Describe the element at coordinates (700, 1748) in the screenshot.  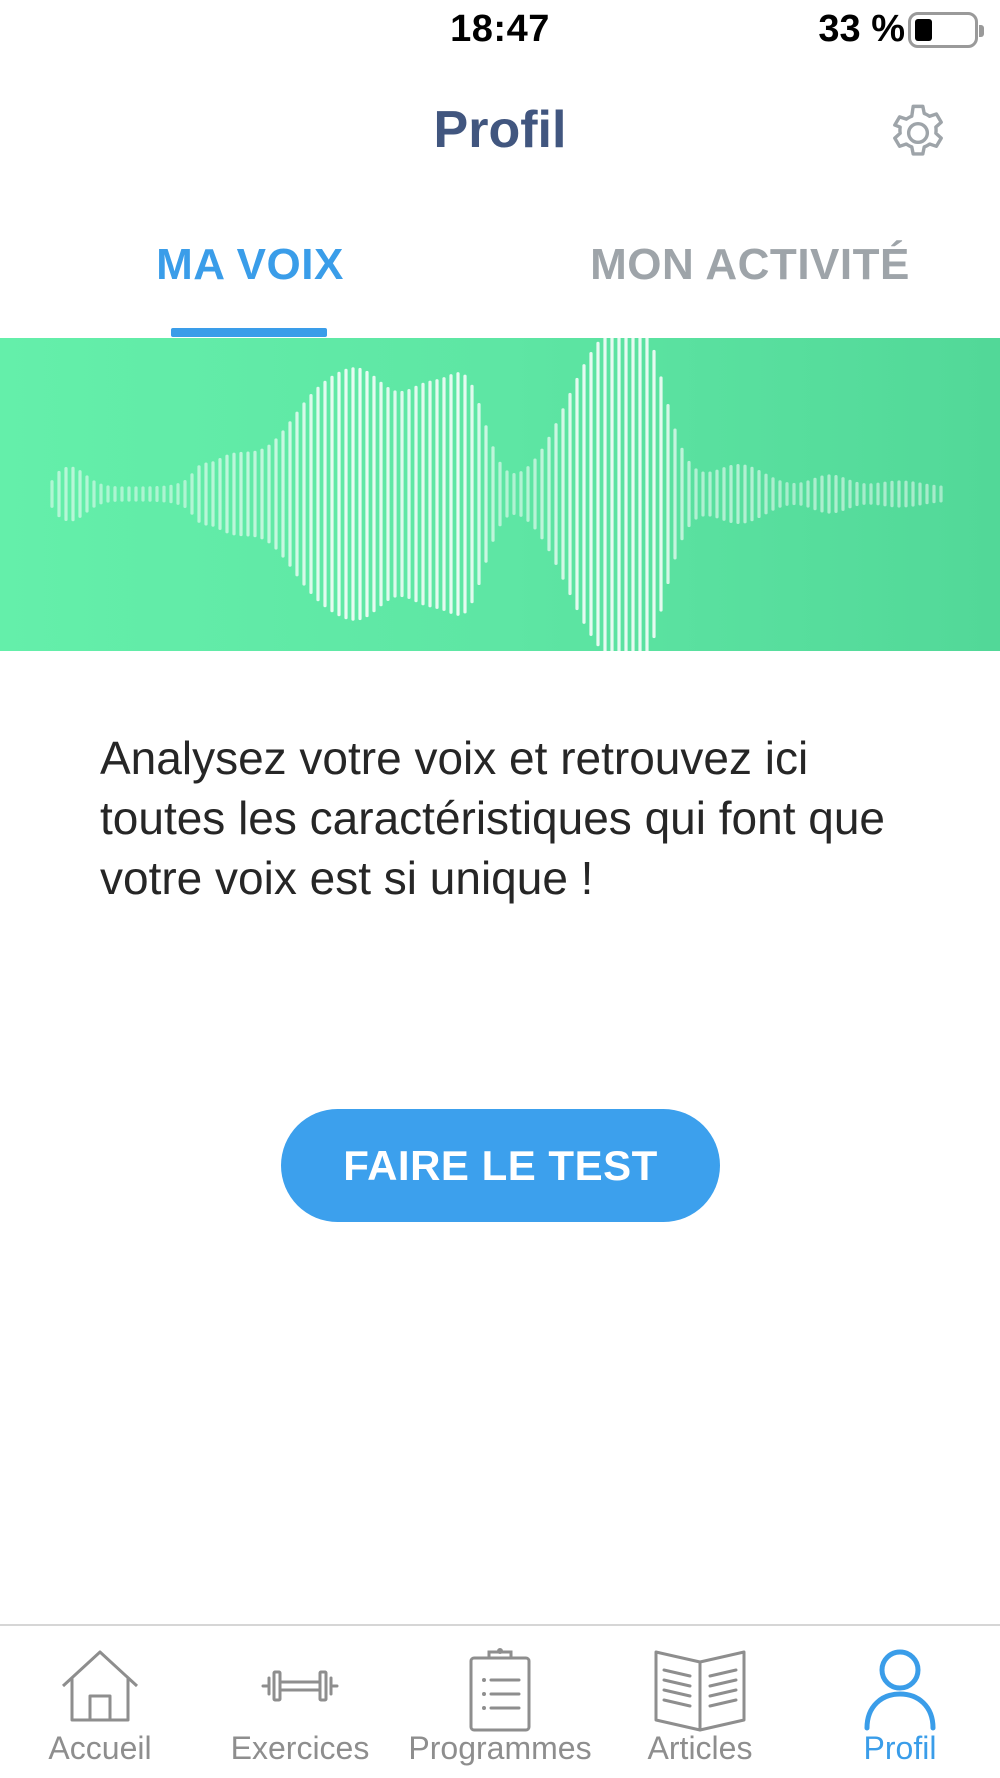
I see `nav-label-articles: Articles` at that location.